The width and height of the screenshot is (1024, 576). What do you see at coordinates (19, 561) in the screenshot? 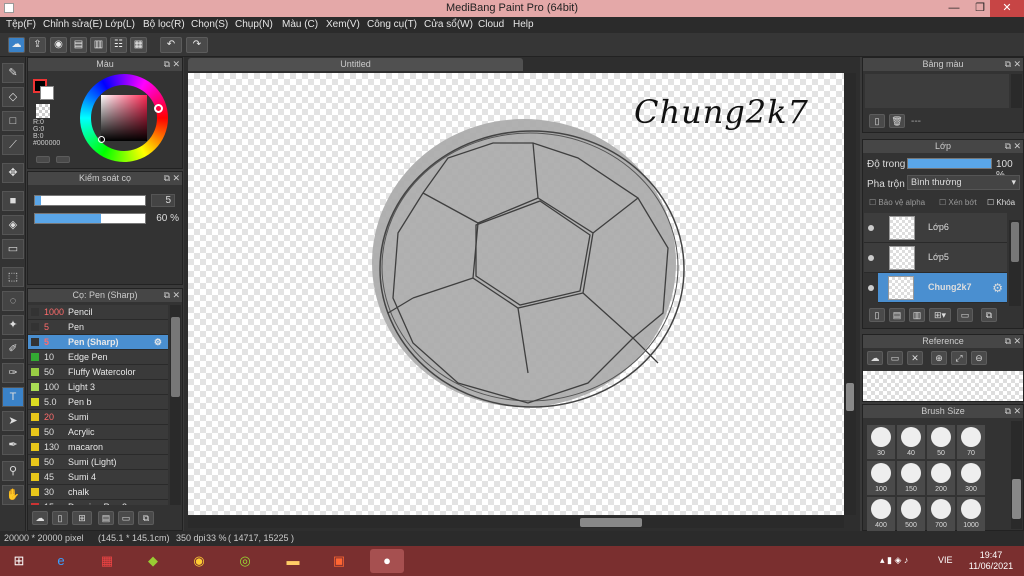
I see `windows-start-icon: ⊞` at bounding box center [19, 561].